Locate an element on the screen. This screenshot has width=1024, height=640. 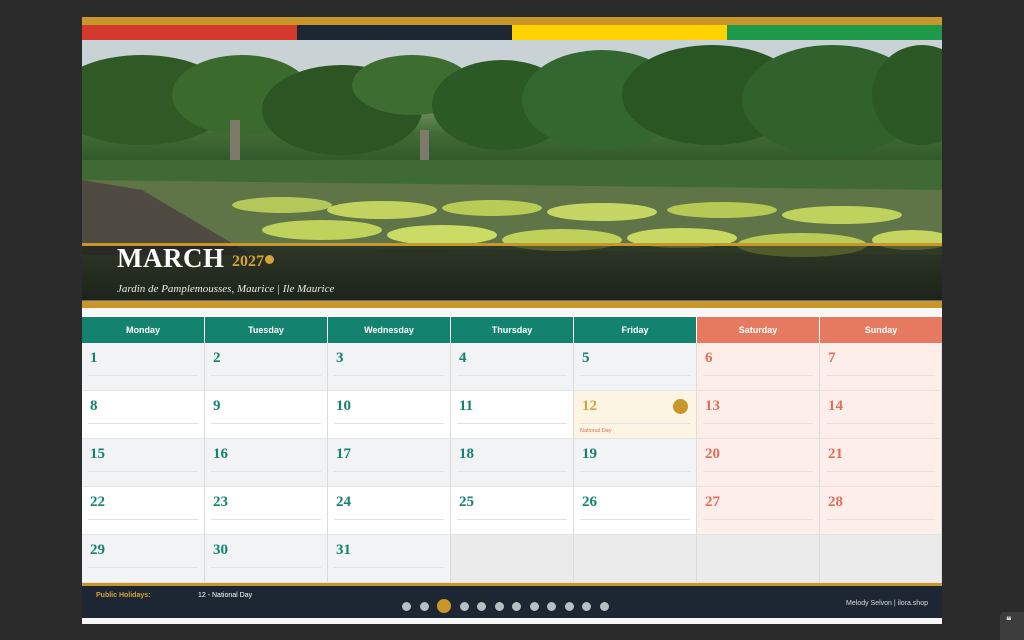
holiday-marker-icon is located at coordinates (680, 406).